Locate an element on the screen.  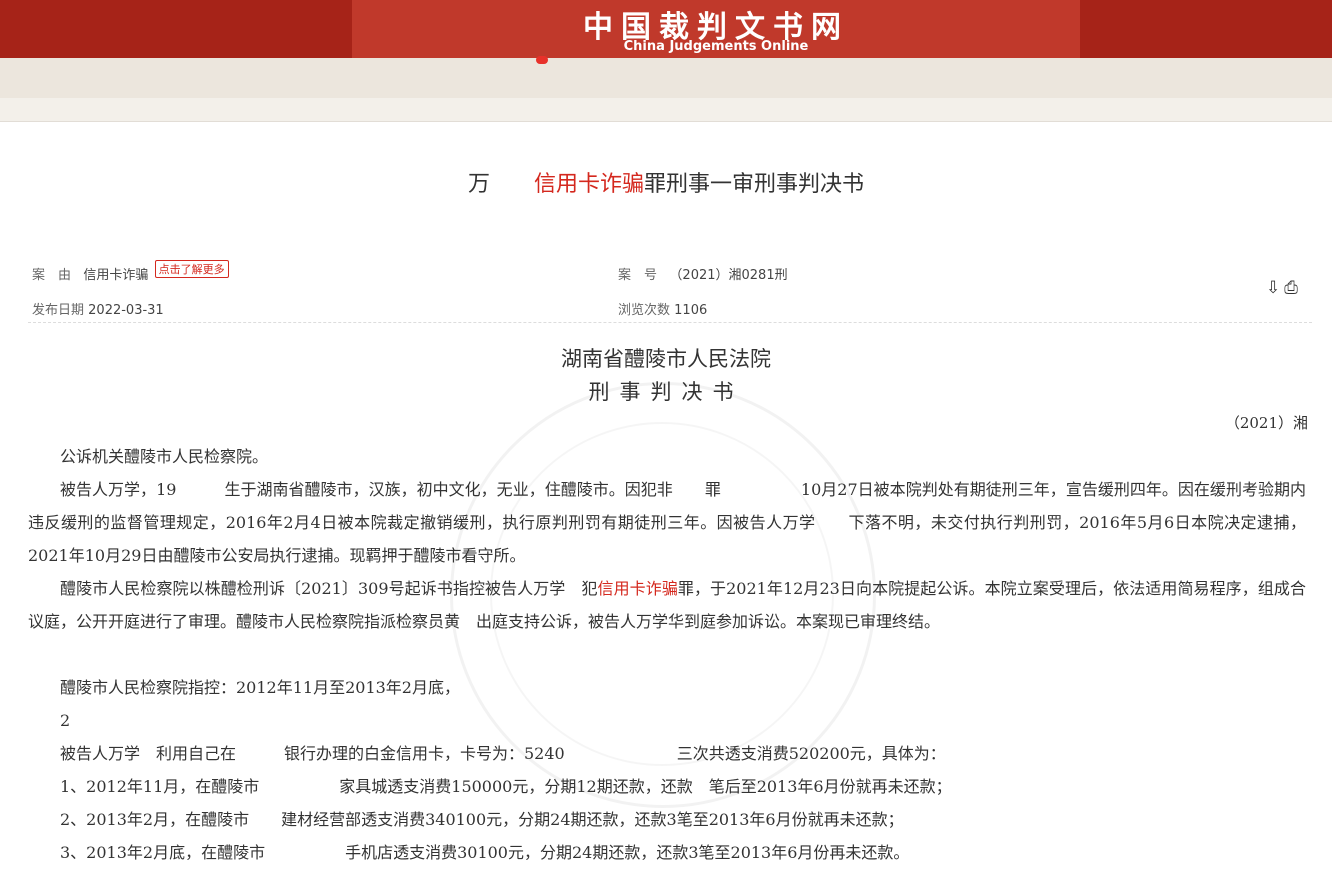
title-prefix: 万 is located at coordinates (478, 184).